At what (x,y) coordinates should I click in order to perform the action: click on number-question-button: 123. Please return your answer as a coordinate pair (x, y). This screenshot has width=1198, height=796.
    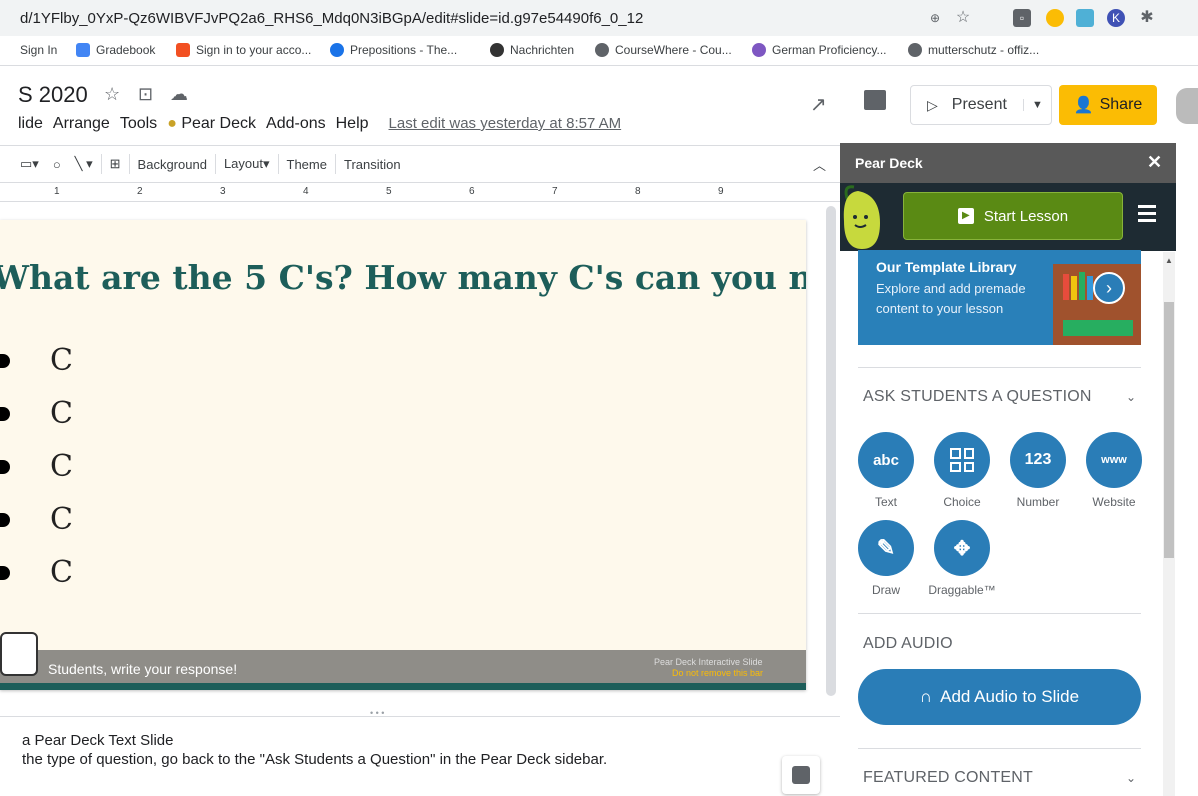
    Looking at the image, I should click on (1038, 460).